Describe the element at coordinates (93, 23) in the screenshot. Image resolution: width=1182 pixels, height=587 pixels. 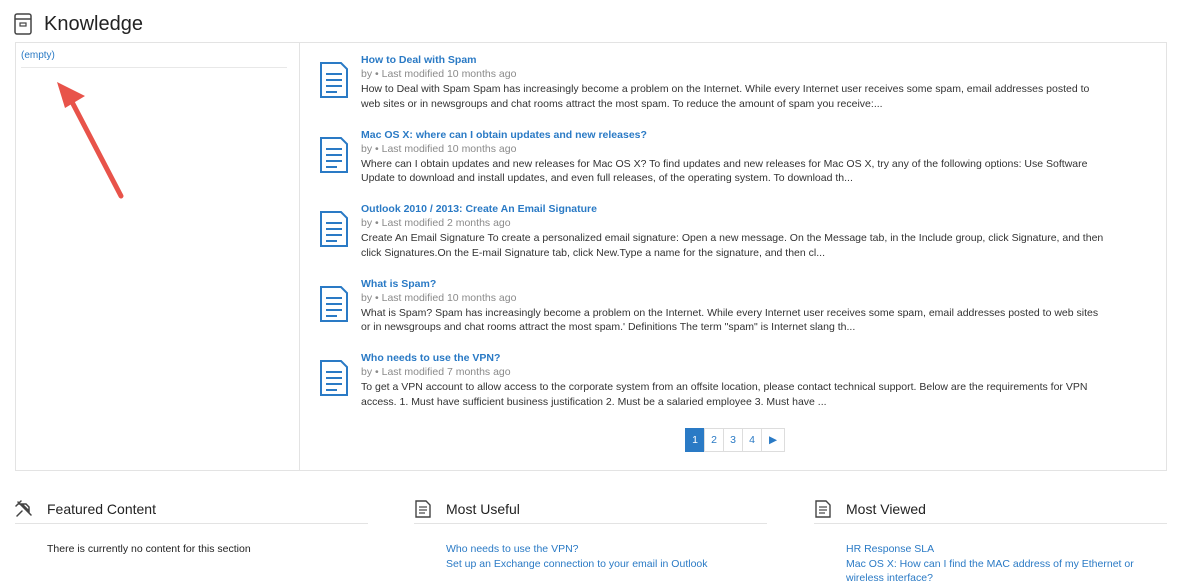
I see `page-title: Knowledge` at that location.